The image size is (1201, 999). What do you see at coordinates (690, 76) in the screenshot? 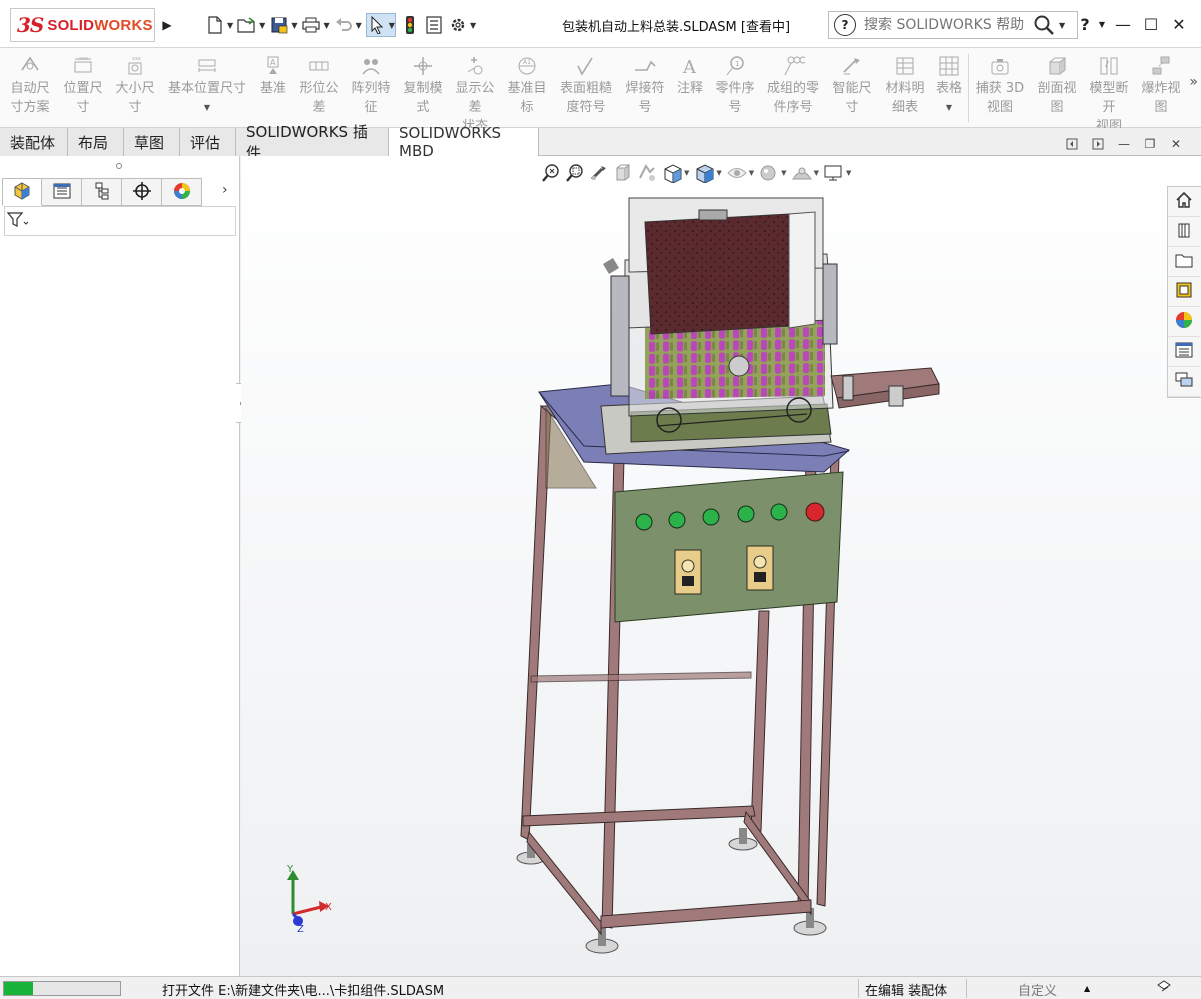
I see `ribbon-item-note: A 注释` at bounding box center [690, 76].